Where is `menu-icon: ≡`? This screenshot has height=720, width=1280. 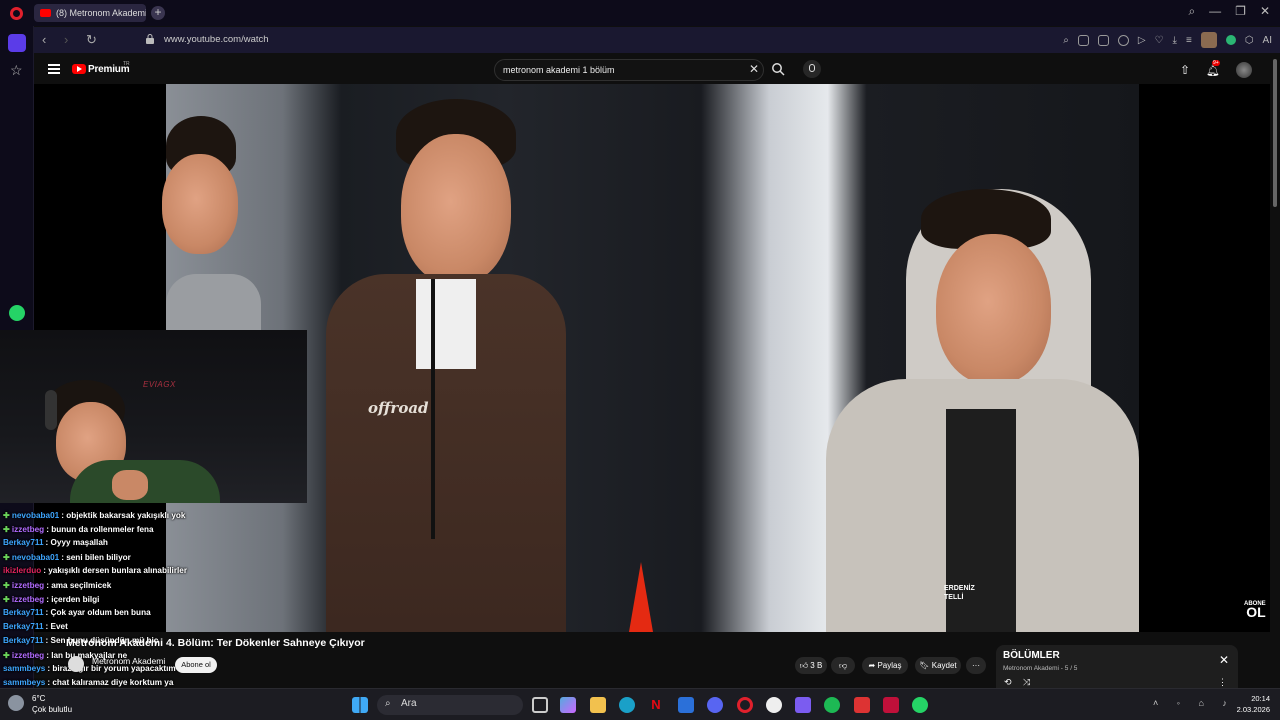
menu-icon: ≡ is located at coordinates (1189, 40).